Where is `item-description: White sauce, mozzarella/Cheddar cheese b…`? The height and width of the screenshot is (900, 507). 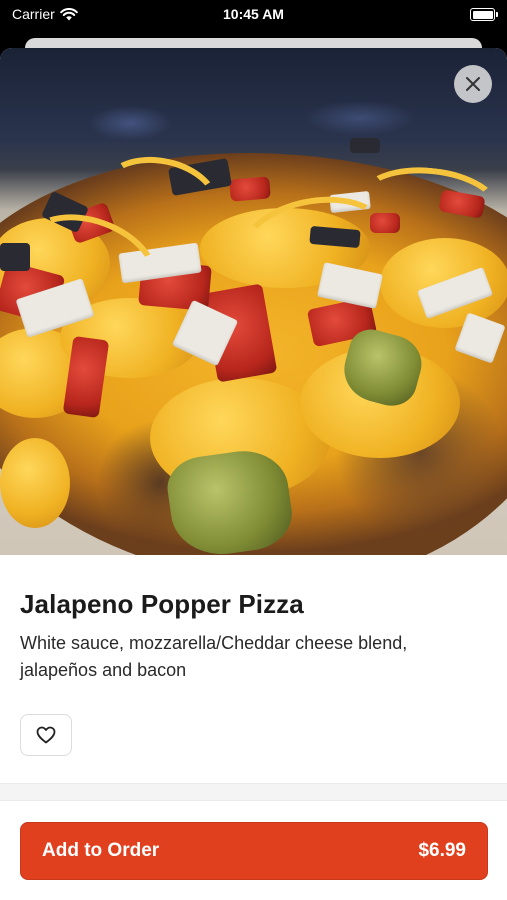 item-description: White sauce, mozzarella/Cheddar cheese b… is located at coordinates (214, 656).